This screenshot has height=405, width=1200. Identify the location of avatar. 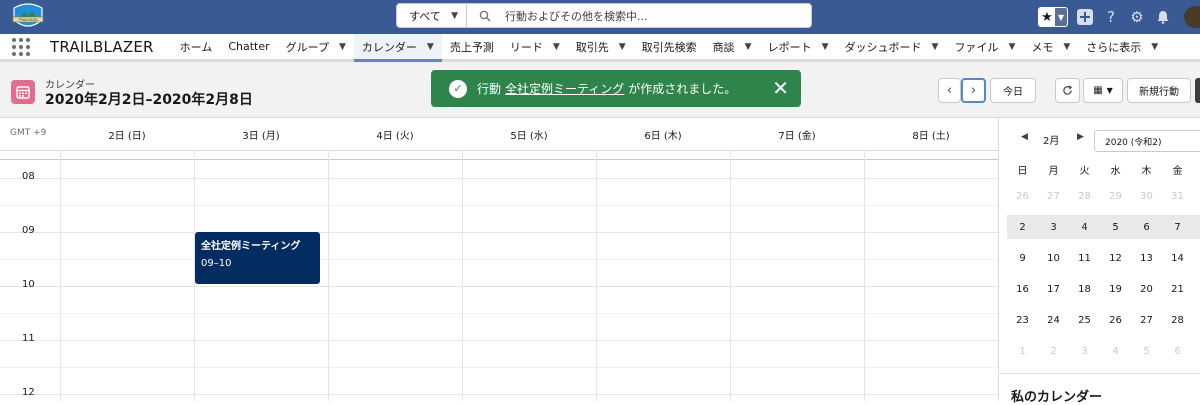
(1192, 17).